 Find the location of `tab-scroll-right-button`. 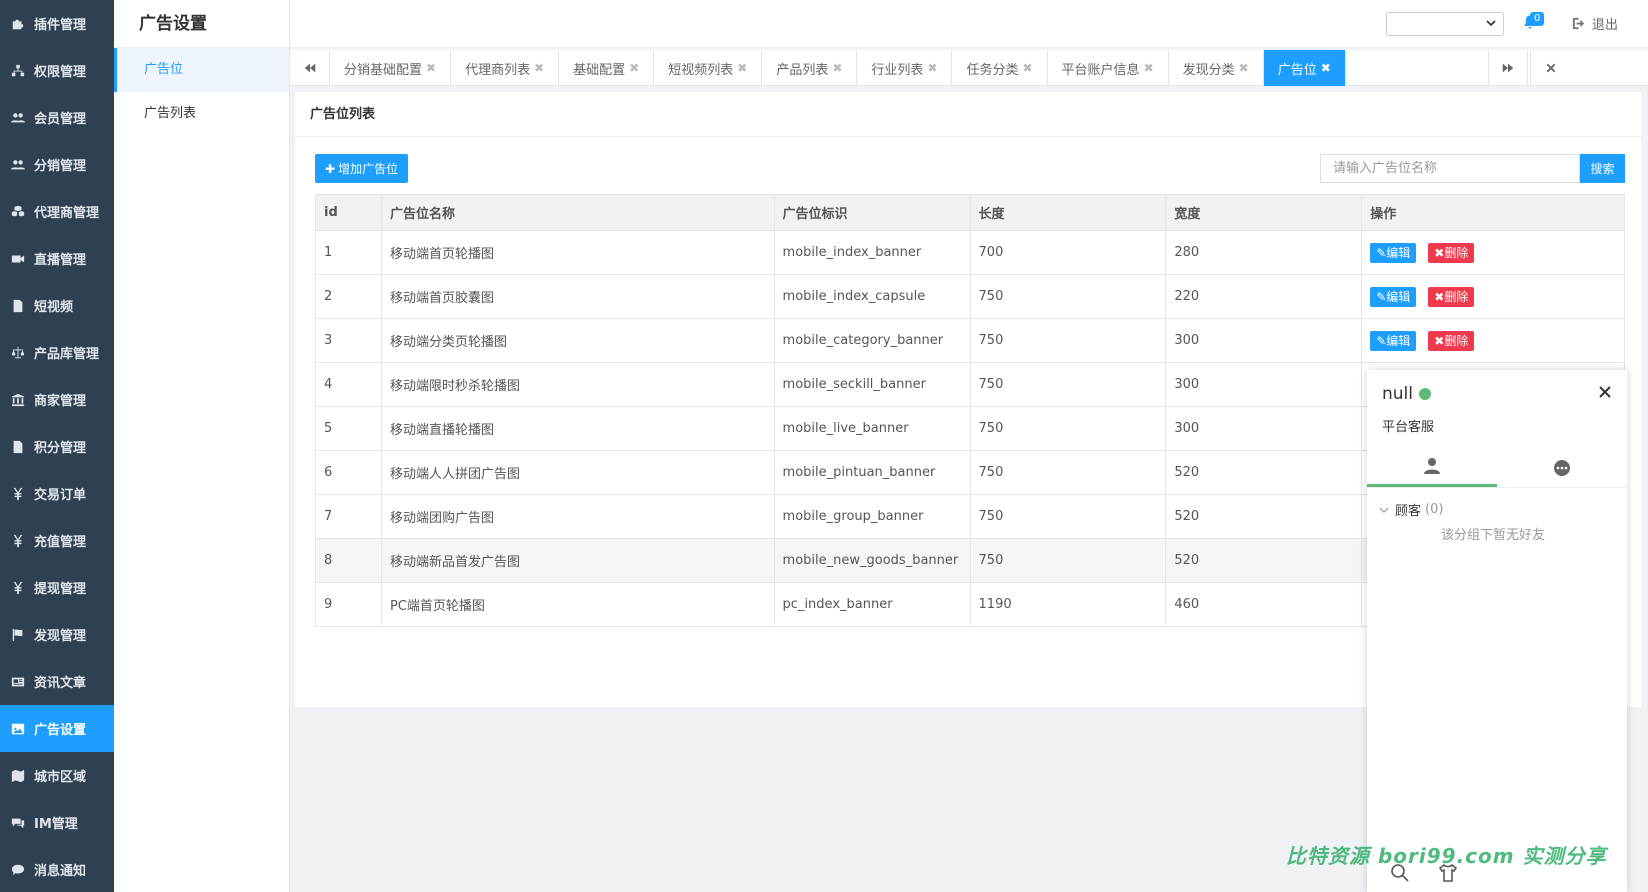

tab-scroll-right-button is located at coordinates (1508, 68).